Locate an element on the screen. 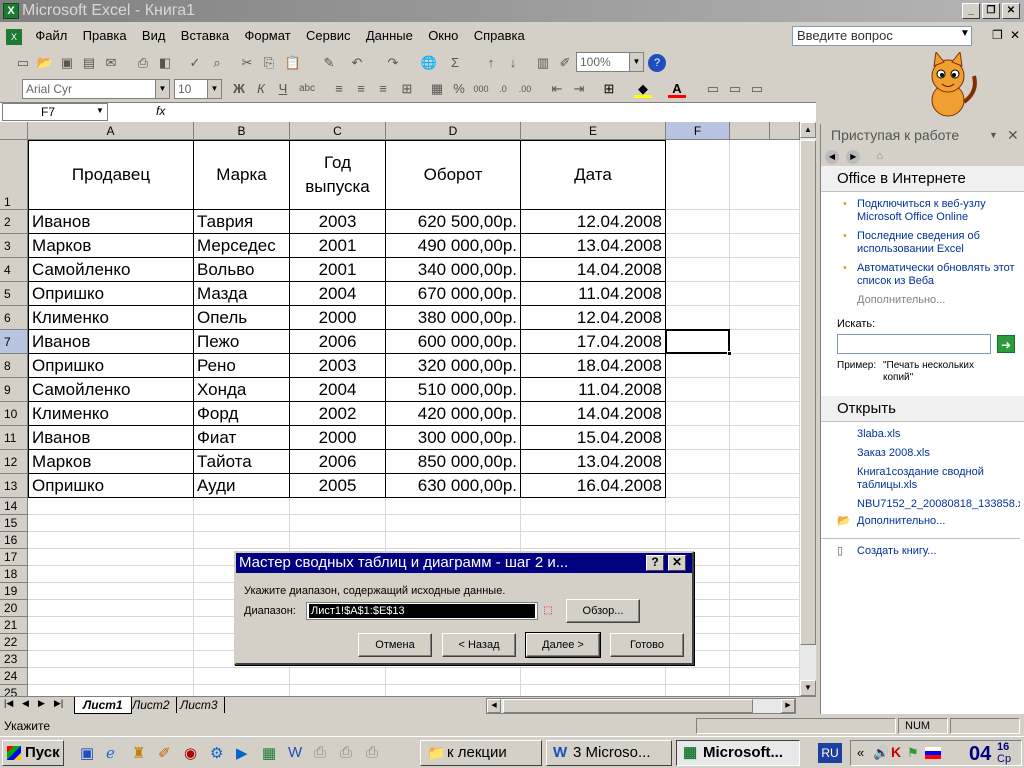 This screenshot has width=1024, height=768. next-button: Далее > is located at coordinates (563, 645).